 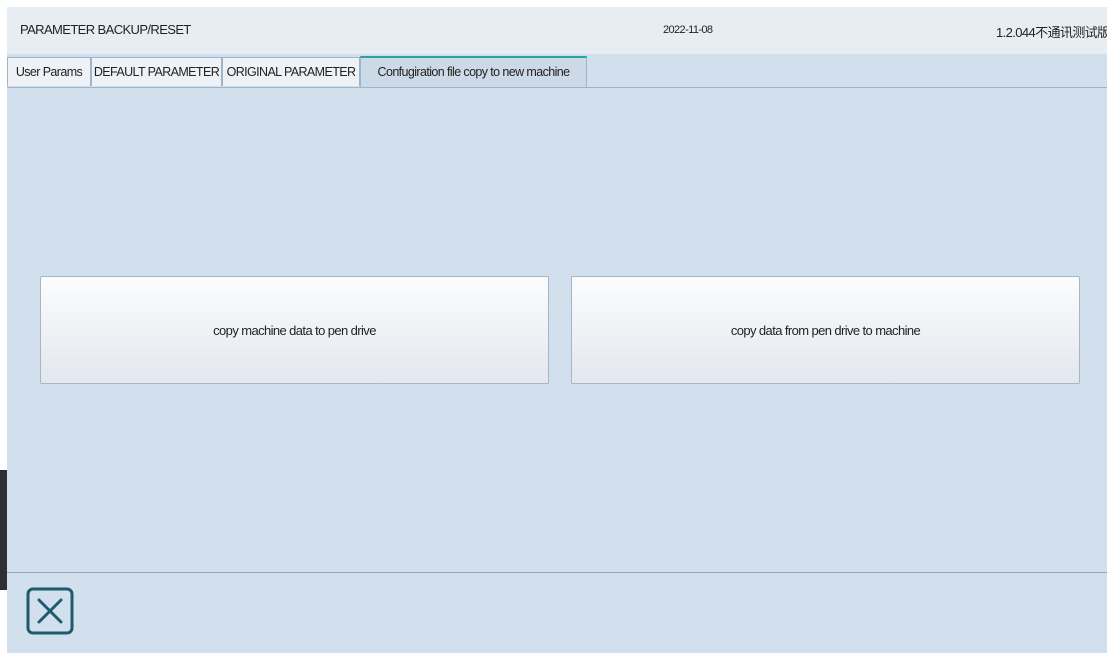 I want to click on footer-divider, so click(x=557, y=572).